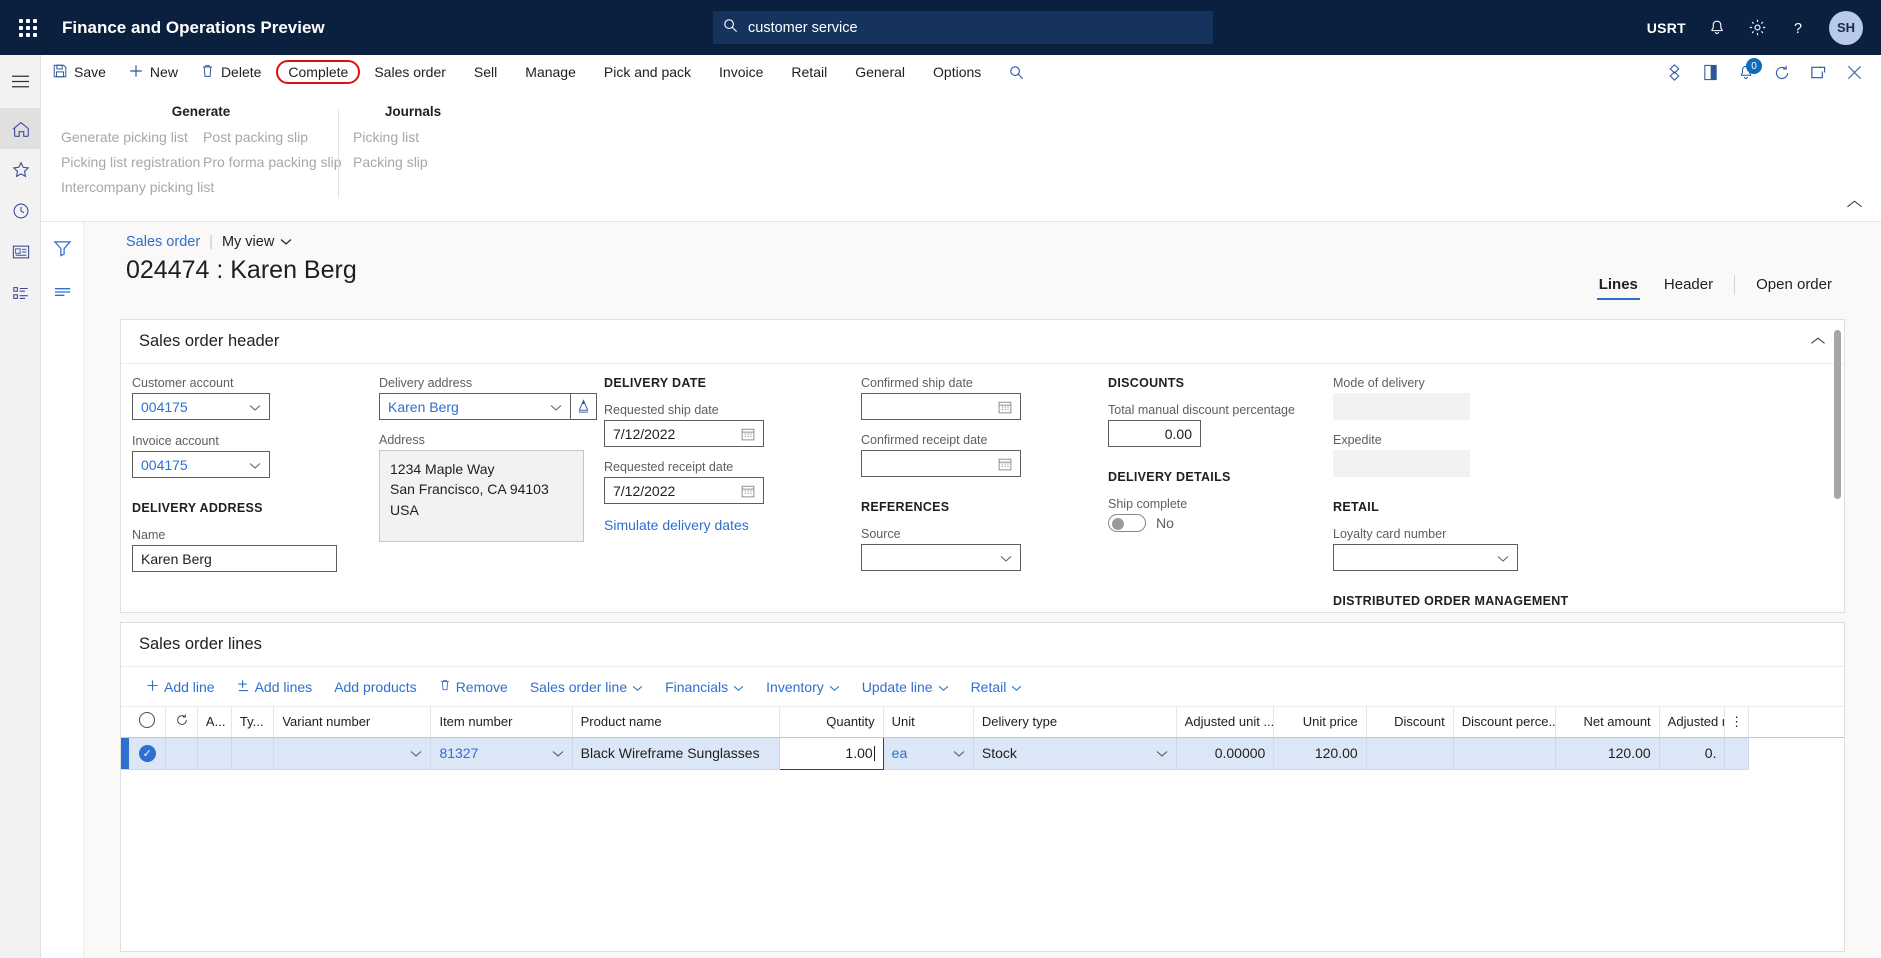 The image size is (1881, 958). Describe the element at coordinates (1607, 753) in the screenshot. I see `row-net-amount-cell: 120.00` at that location.